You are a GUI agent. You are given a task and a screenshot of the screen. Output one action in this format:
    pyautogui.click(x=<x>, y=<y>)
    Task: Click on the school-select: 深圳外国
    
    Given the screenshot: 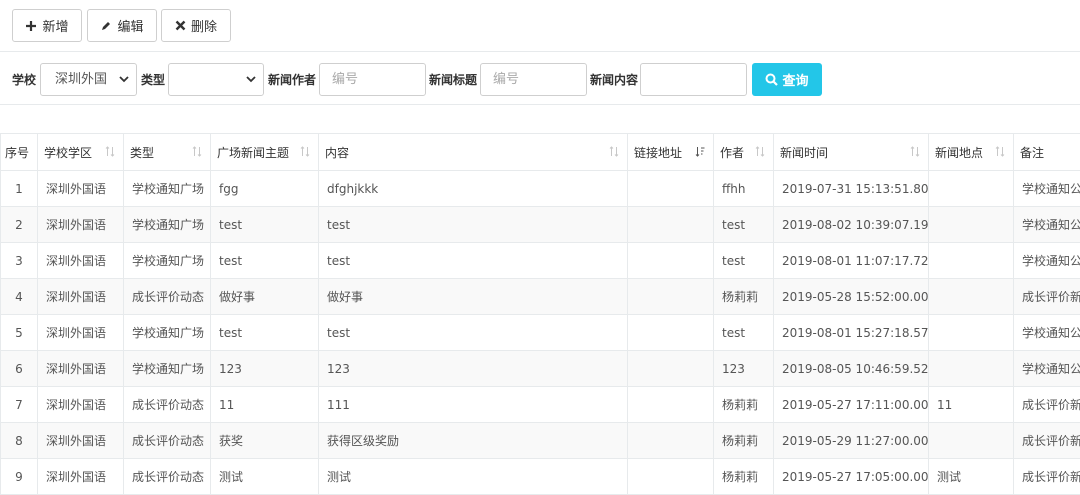 What is the action you would take?
    pyautogui.click(x=88, y=79)
    